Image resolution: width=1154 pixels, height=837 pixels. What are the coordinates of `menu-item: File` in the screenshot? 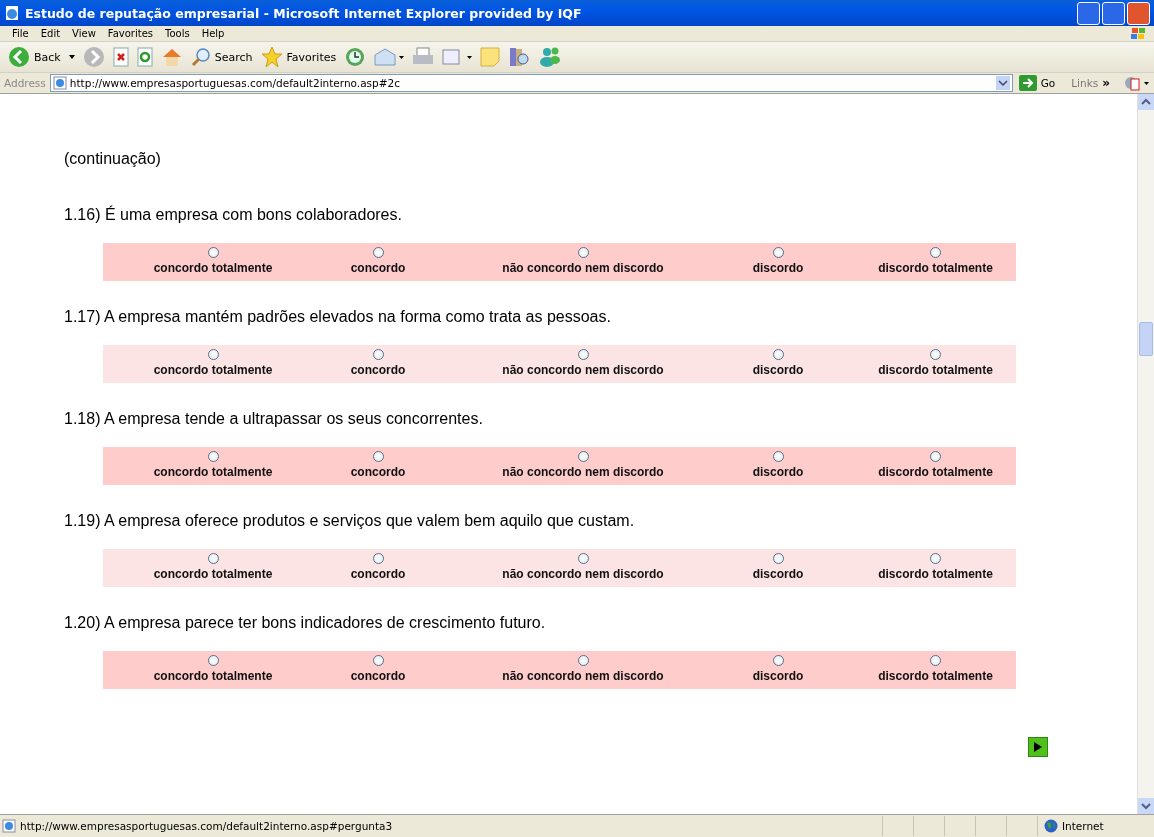 It's located at (20, 33).